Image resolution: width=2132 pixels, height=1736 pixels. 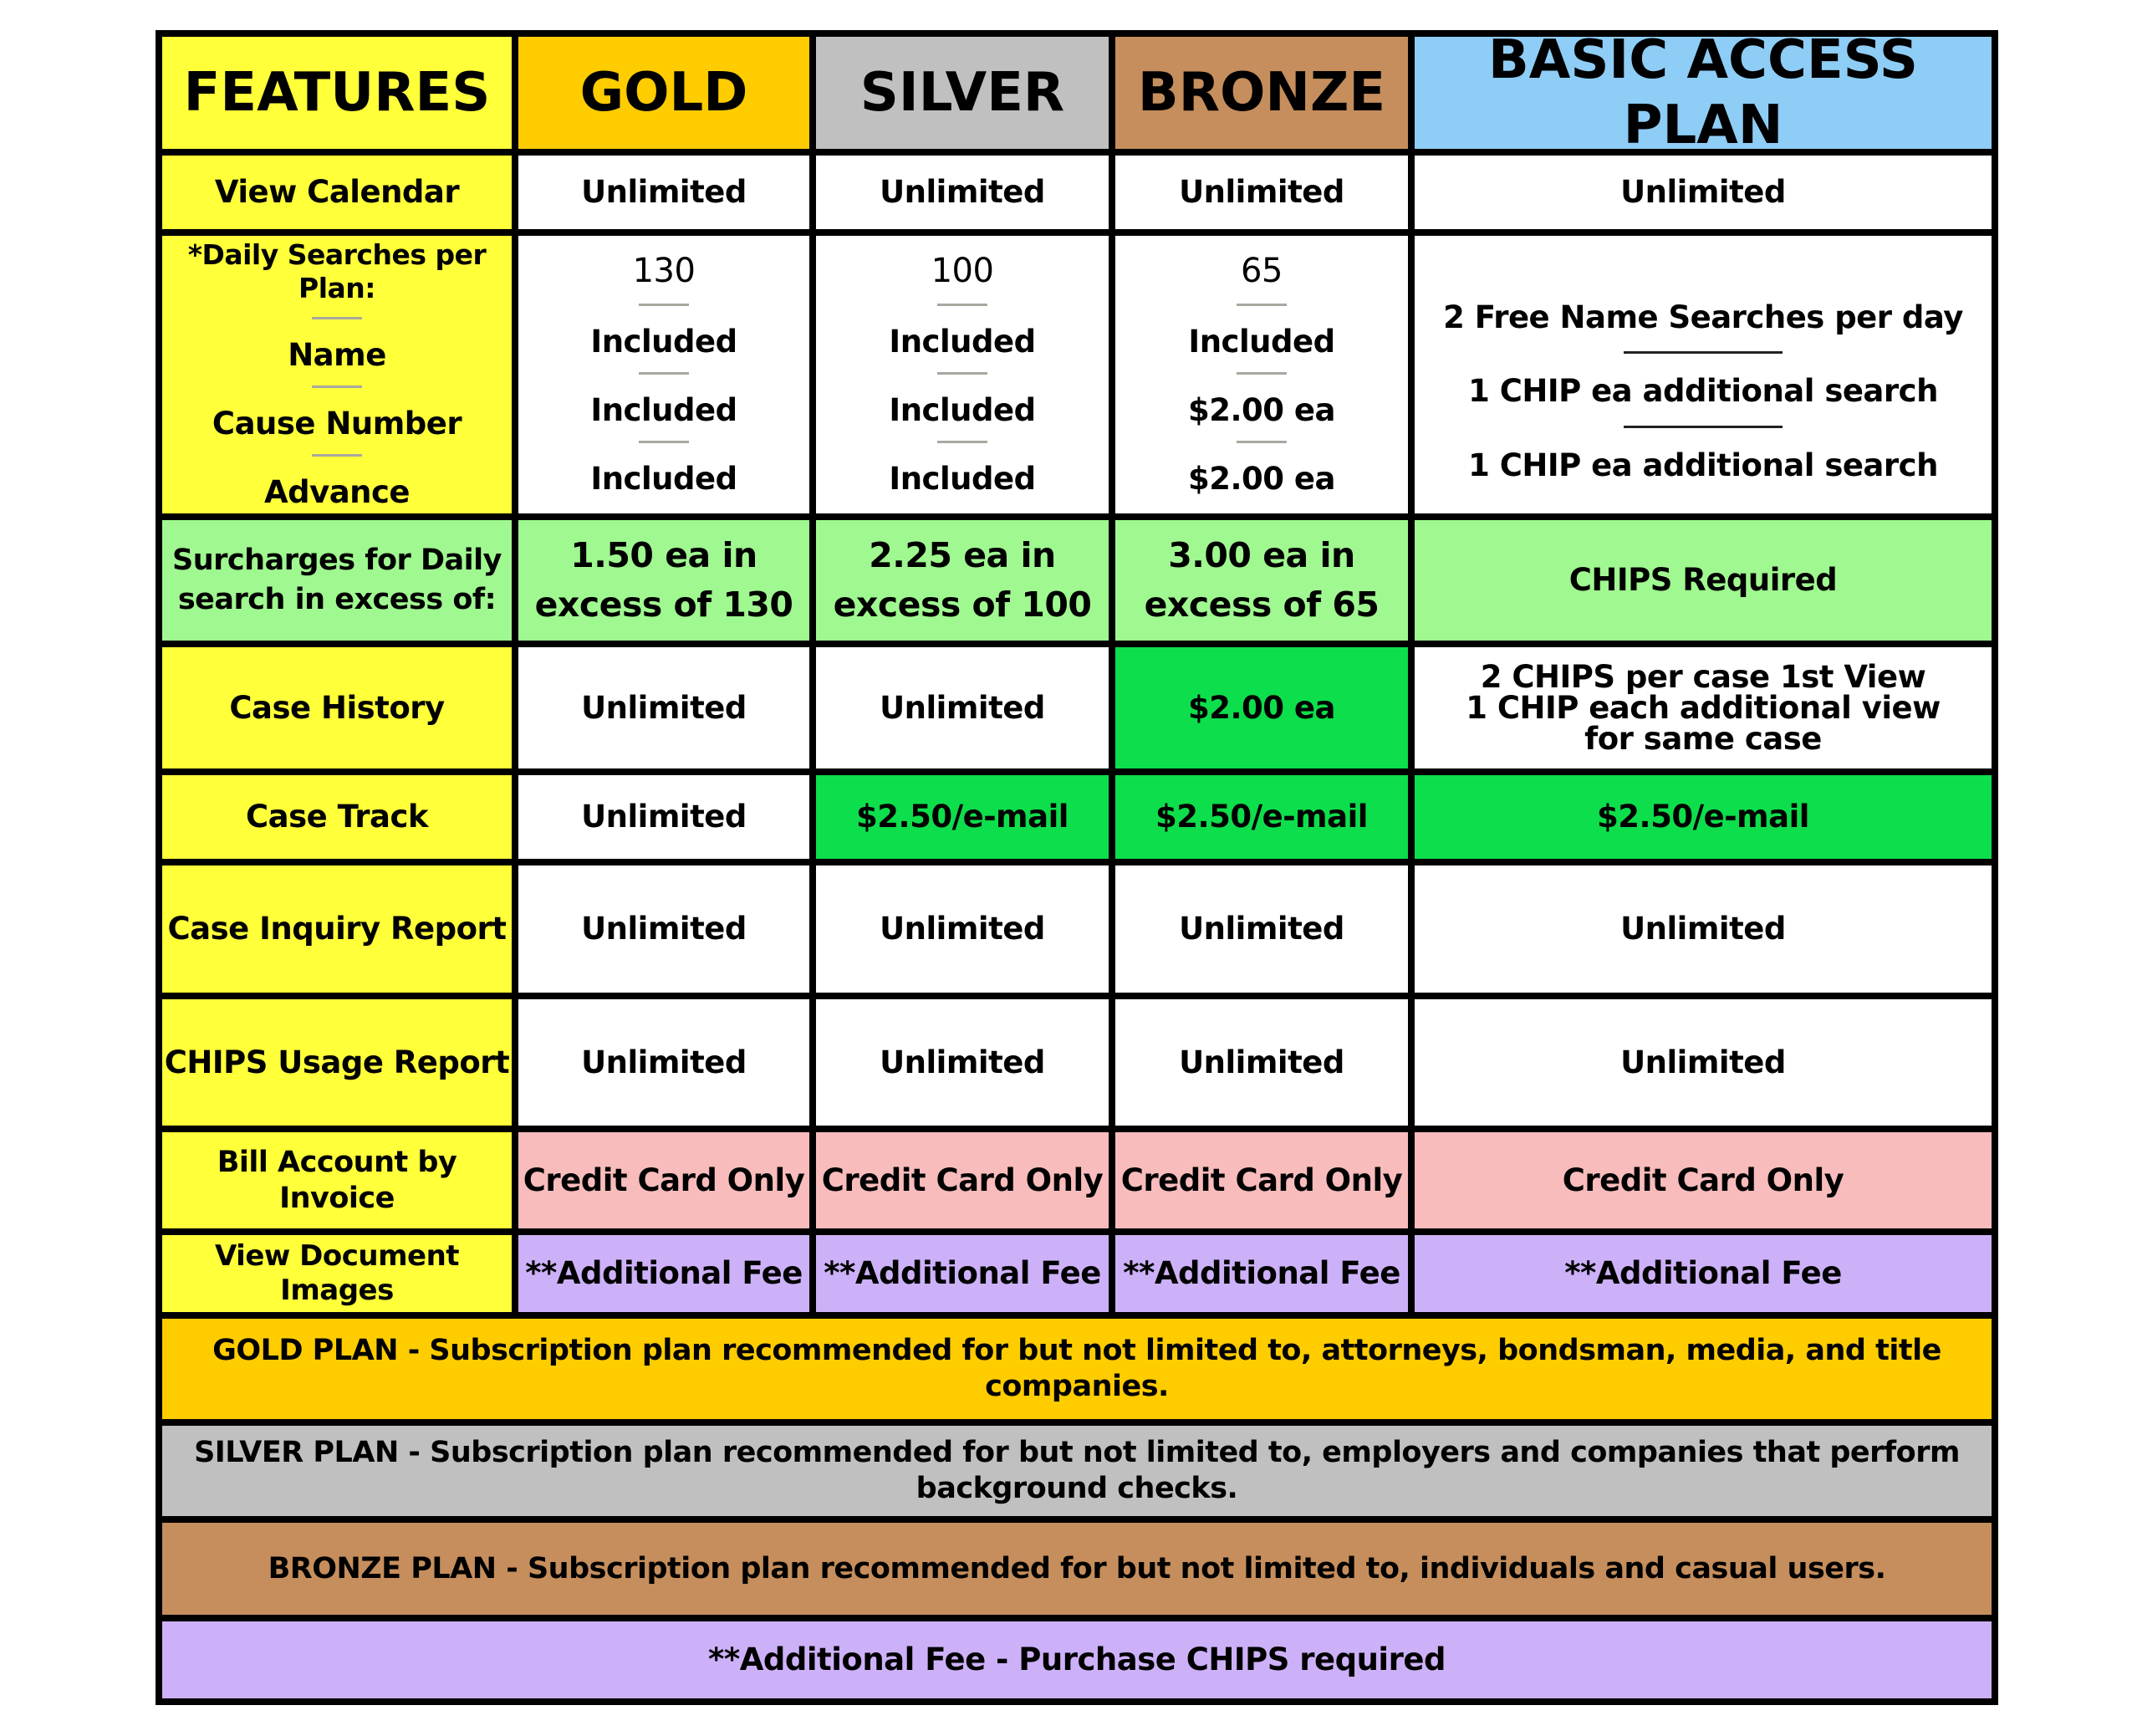 What do you see at coordinates (1704, 192) in the screenshot?
I see `view-calendar-basic: Unlimited` at bounding box center [1704, 192].